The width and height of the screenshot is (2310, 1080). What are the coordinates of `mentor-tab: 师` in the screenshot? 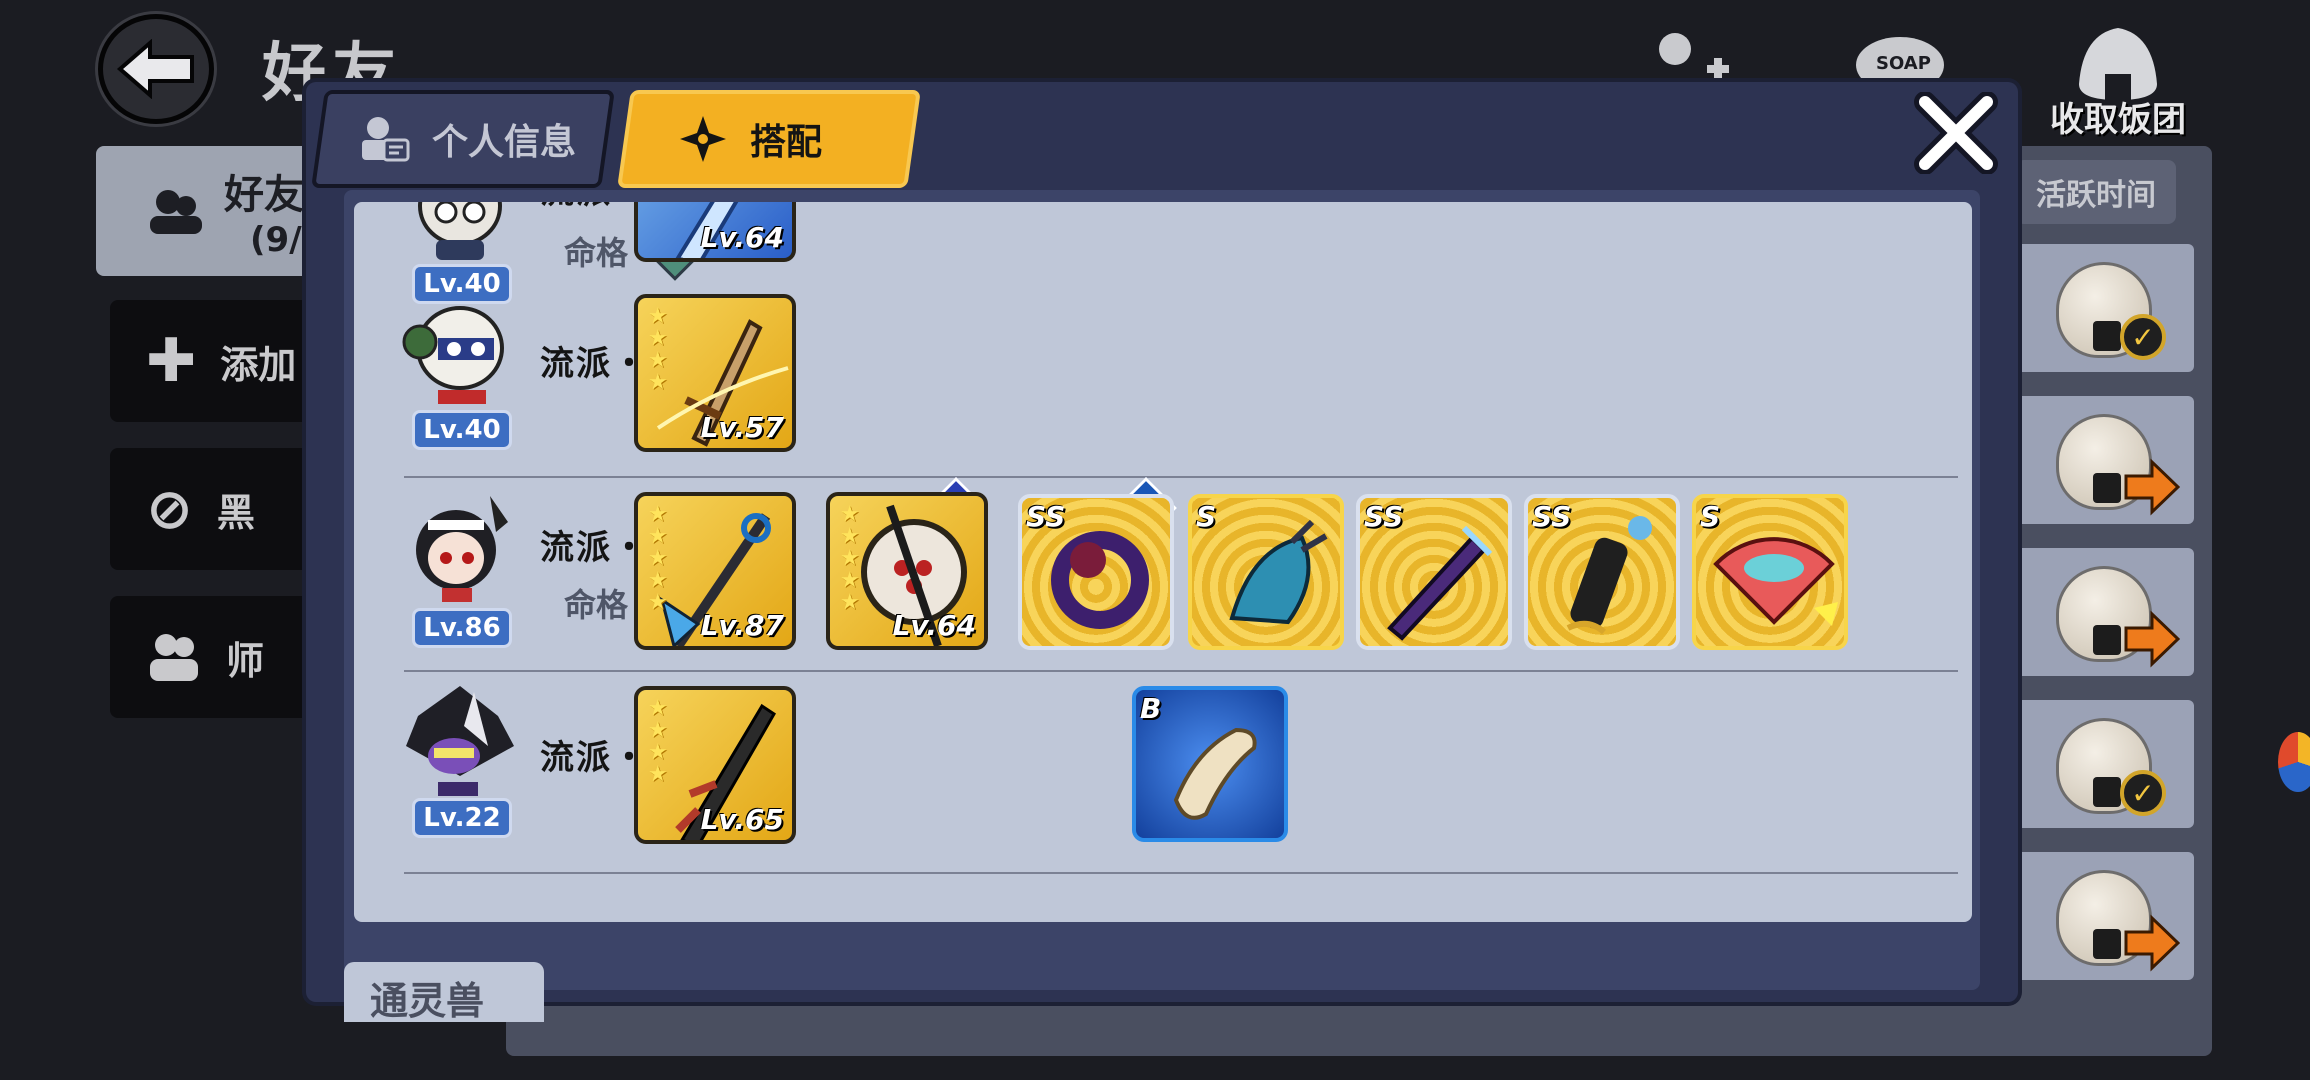 It's located at (220, 657).